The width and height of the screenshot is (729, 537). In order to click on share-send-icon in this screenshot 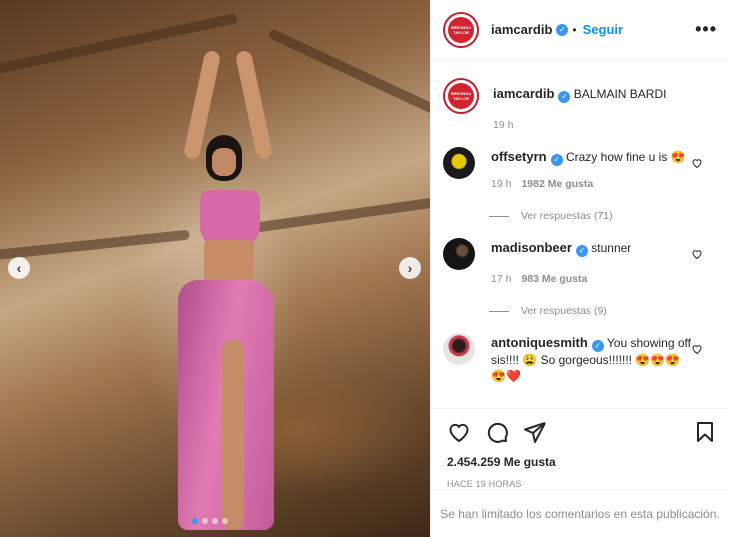, I will do `click(535, 432)`.